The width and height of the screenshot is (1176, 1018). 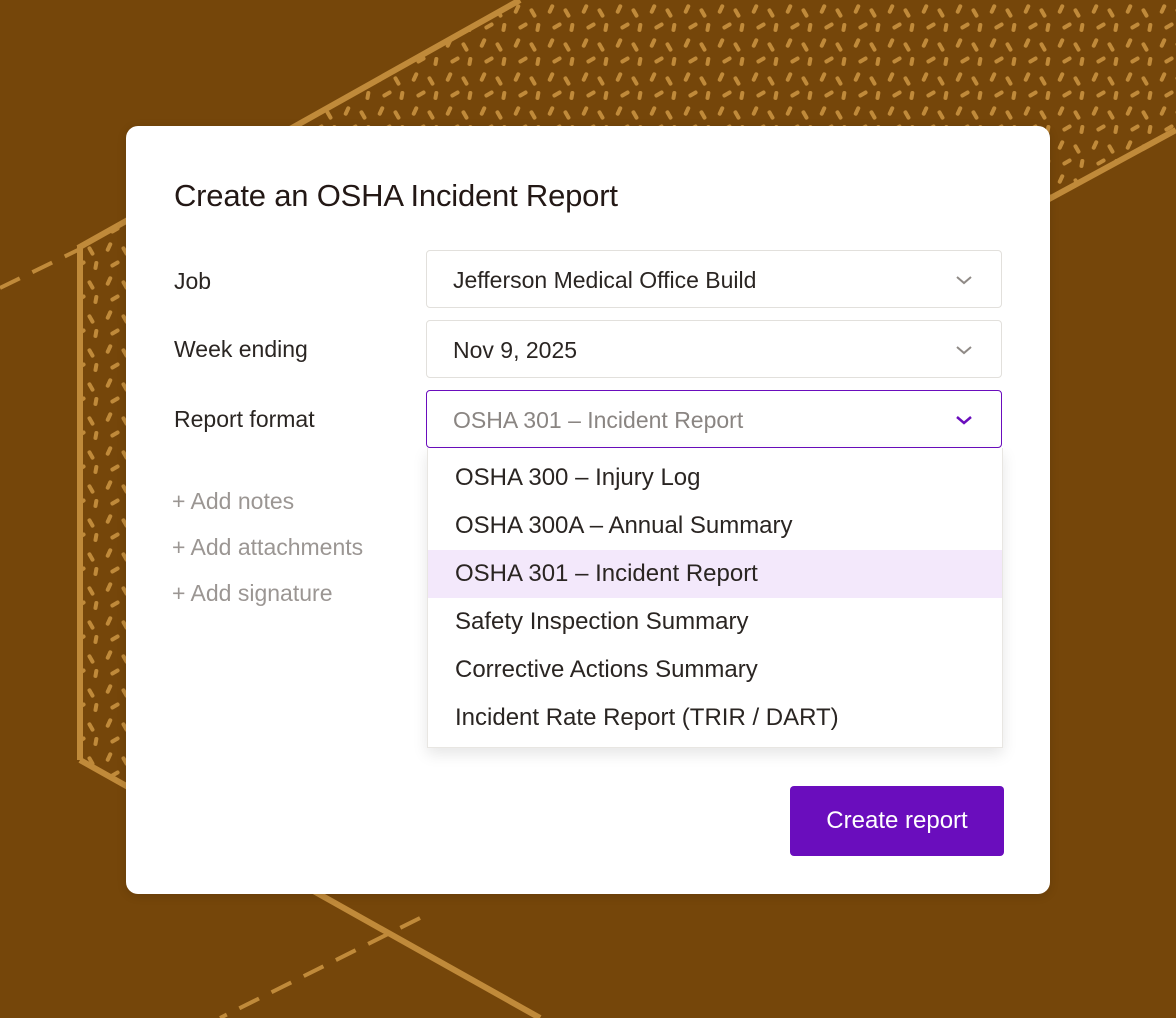 I want to click on report-format-select: OSHA 301 – Incident Report, so click(x=714, y=419).